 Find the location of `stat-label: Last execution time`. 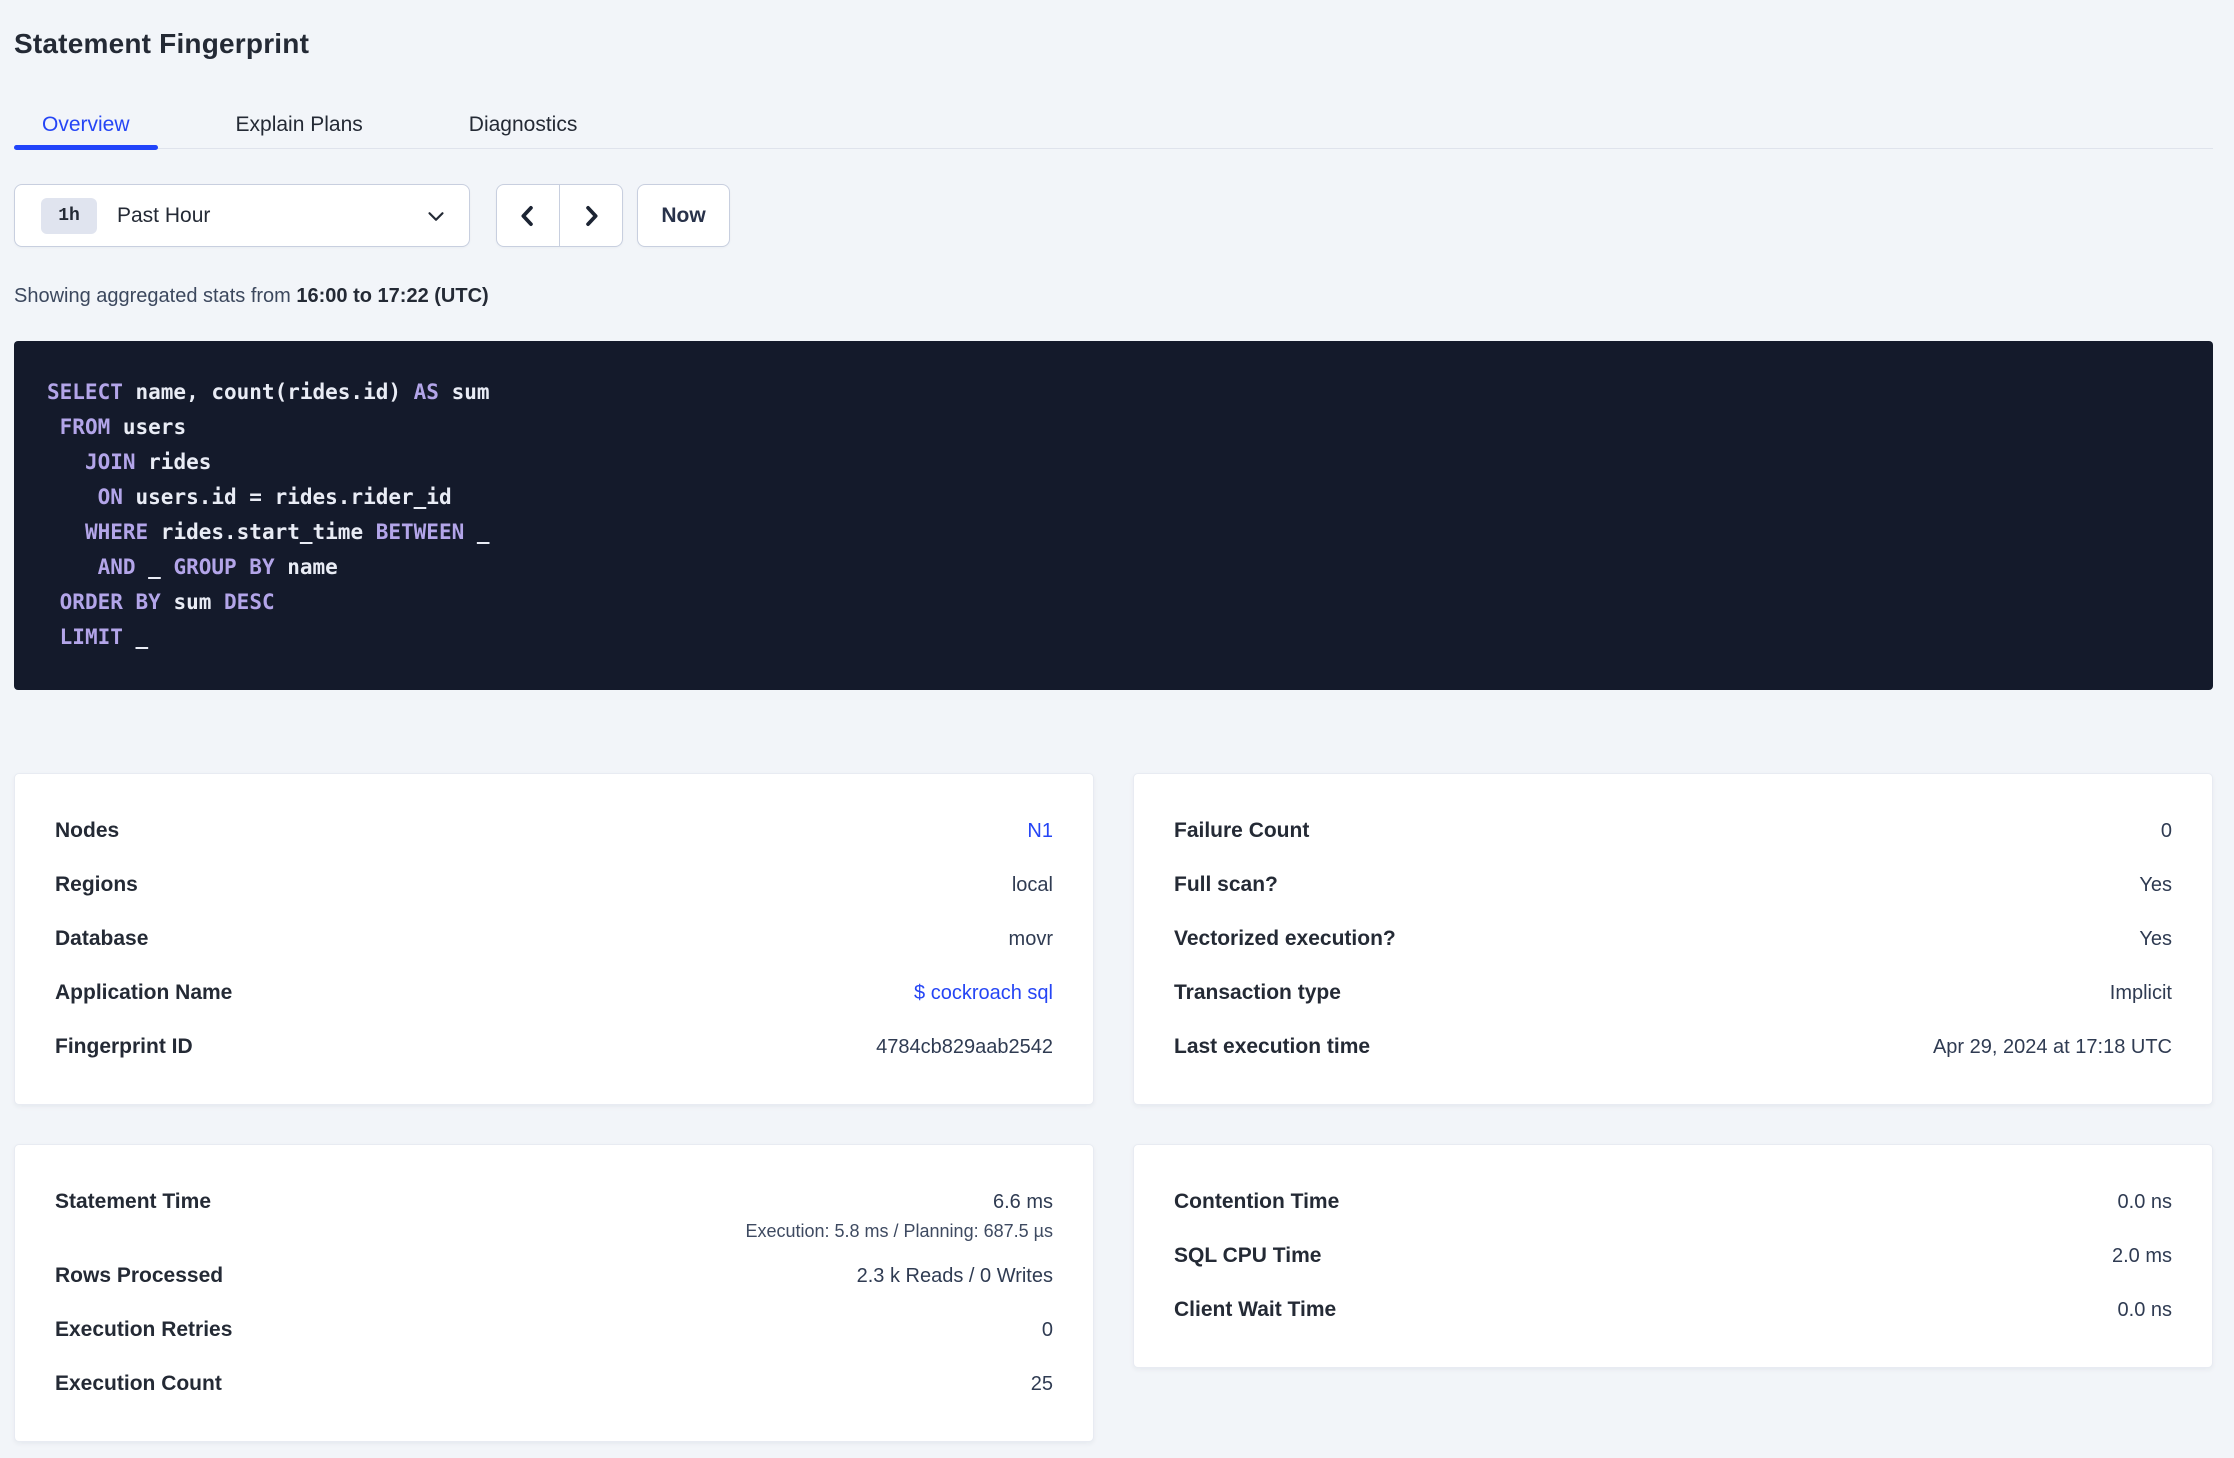

stat-label: Last execution time is located at coordinates (1272, 1046).